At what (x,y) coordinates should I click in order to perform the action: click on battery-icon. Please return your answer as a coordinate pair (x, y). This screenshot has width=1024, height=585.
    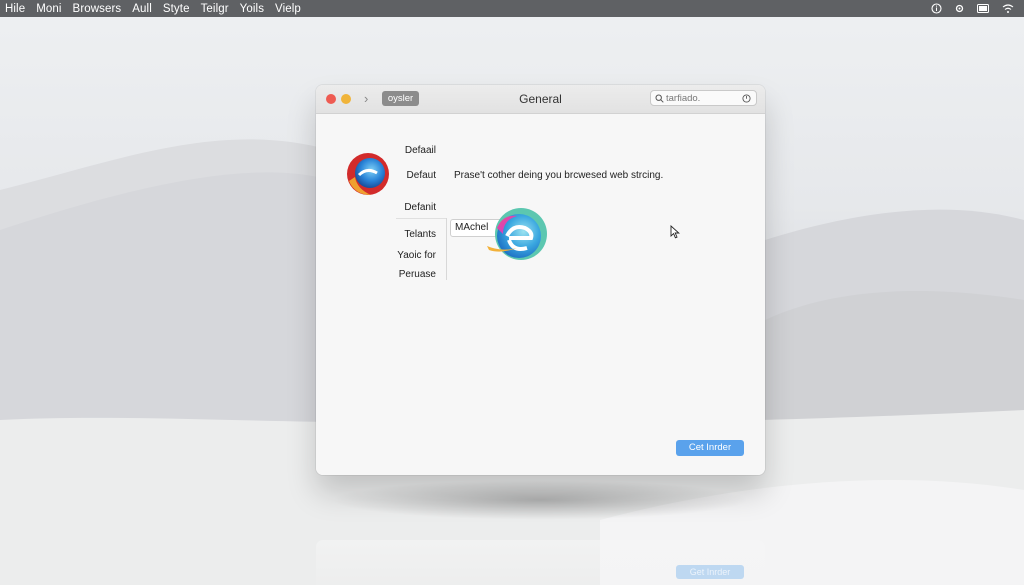
    Looking at the image, I should click on (983, 8).